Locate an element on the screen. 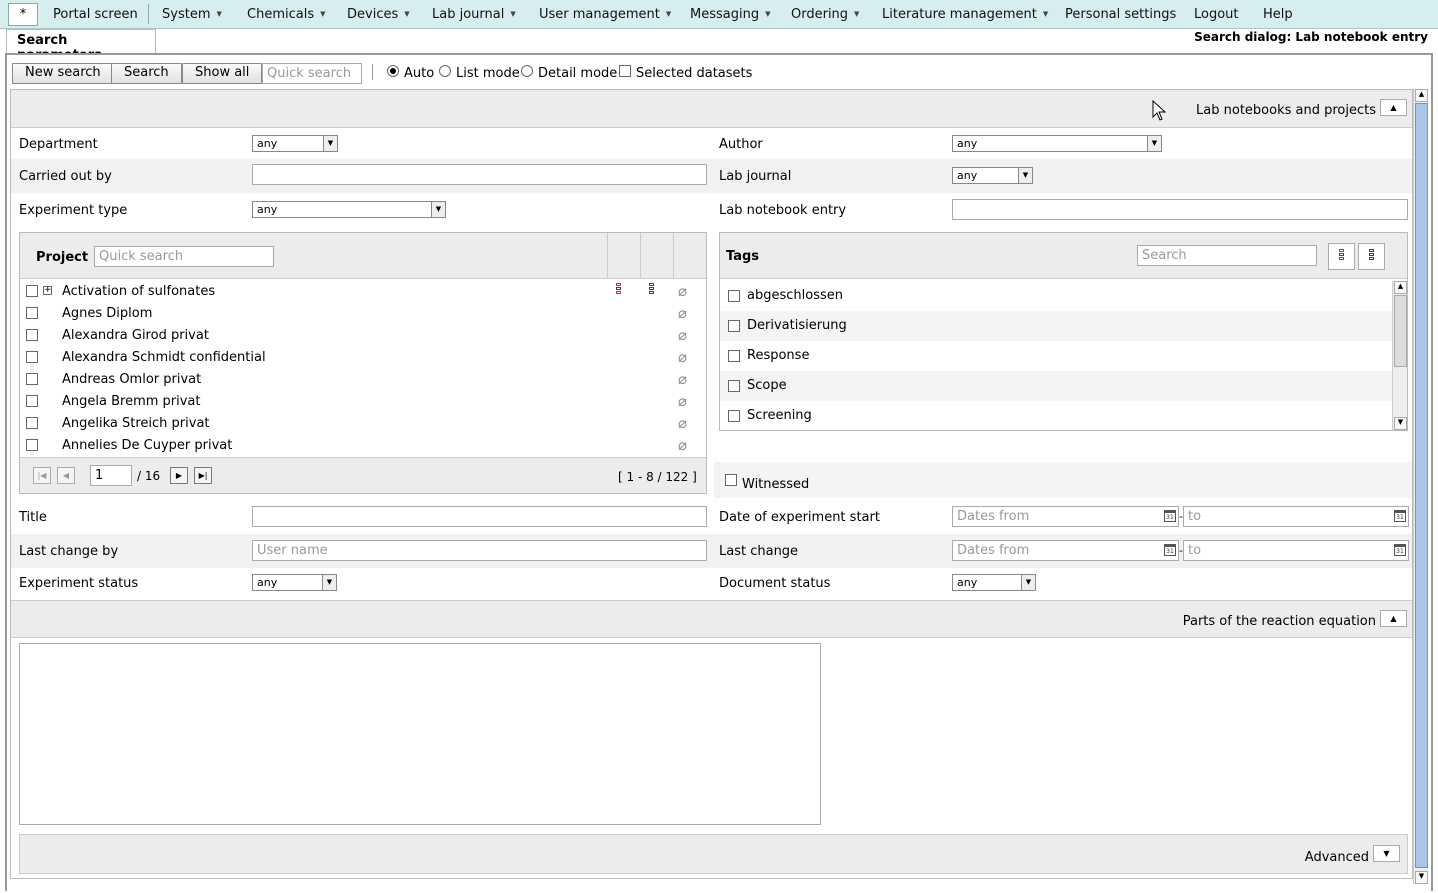 The height and width of the screenshot is (893, 1438). last-page-icon: ▶| is located at coordinates (203, 475).